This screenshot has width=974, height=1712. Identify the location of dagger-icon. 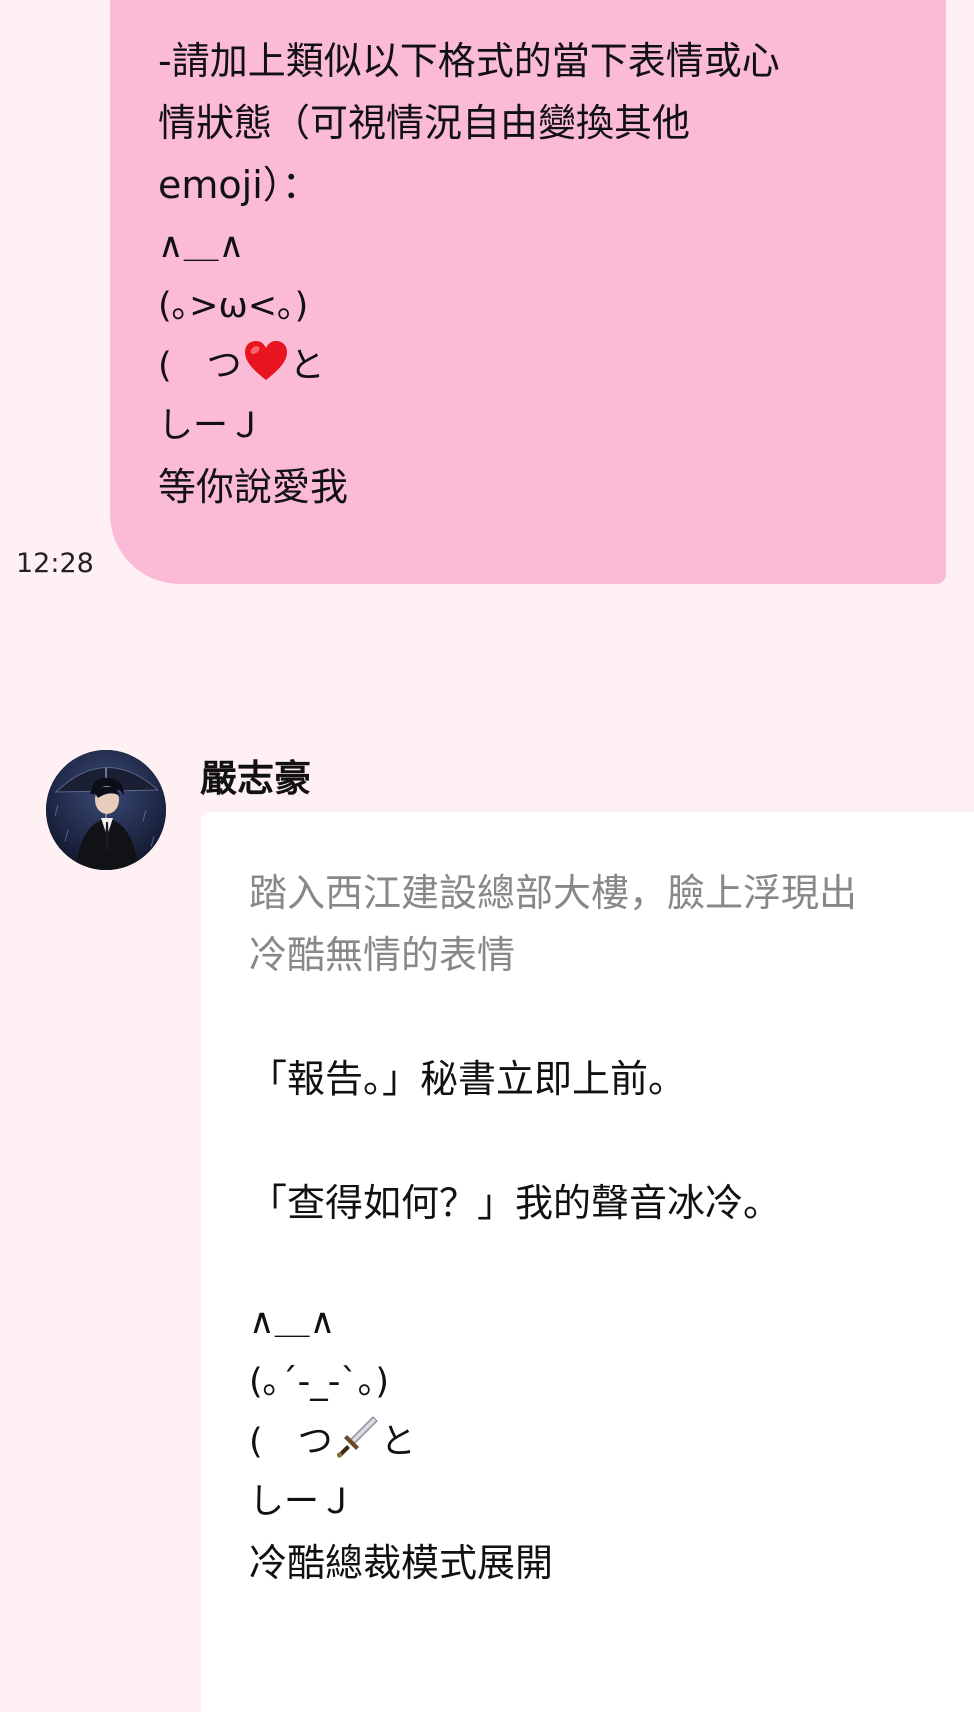
(357, 1437).